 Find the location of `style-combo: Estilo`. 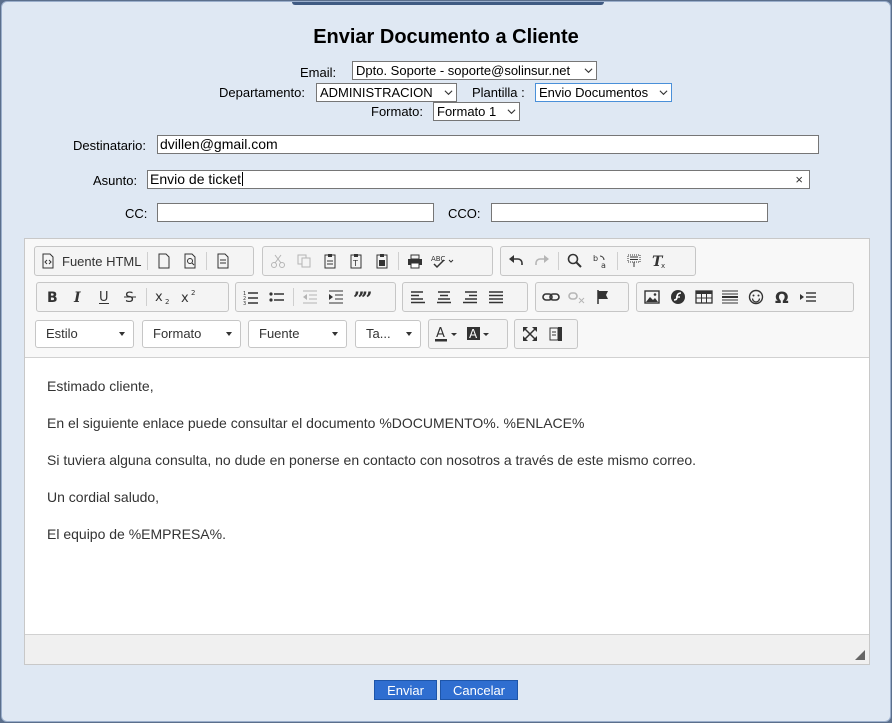

style-combo: Estilo is located at coordinates (84, 334).